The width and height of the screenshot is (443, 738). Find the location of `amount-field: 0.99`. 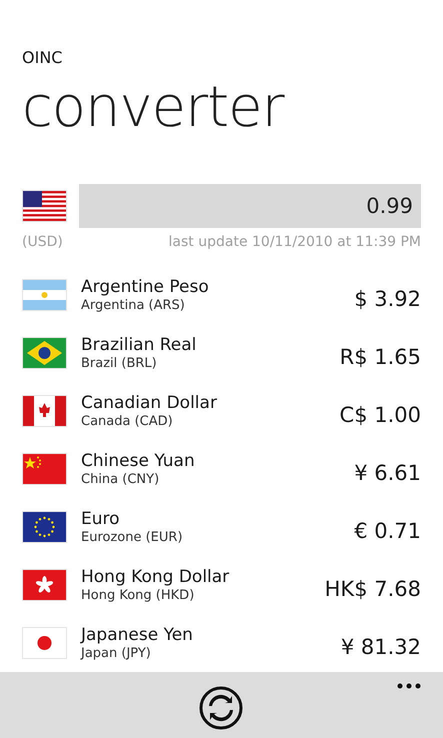

amount-field: 0.99 is located at coordinates (250, 206).